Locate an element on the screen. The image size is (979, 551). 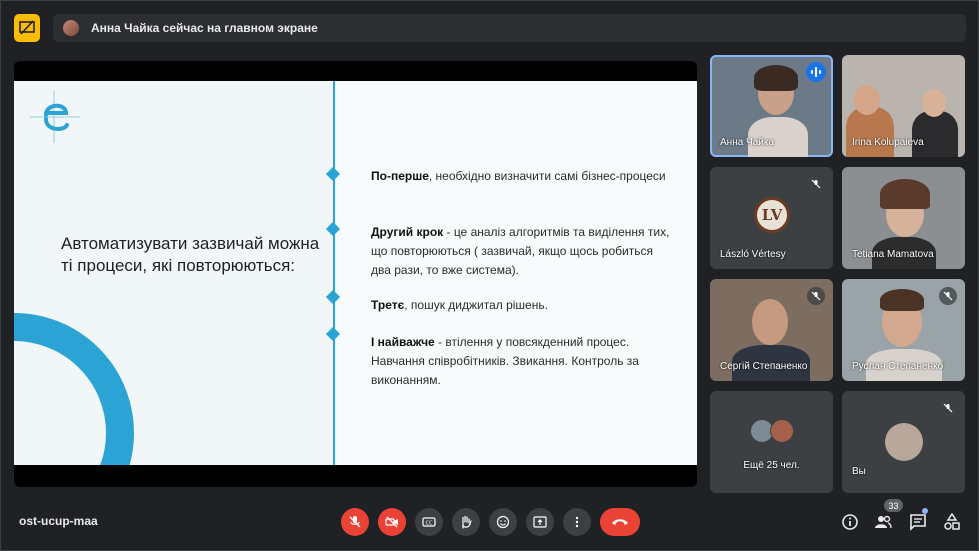
people-icon is located at coordinates (883, 522).